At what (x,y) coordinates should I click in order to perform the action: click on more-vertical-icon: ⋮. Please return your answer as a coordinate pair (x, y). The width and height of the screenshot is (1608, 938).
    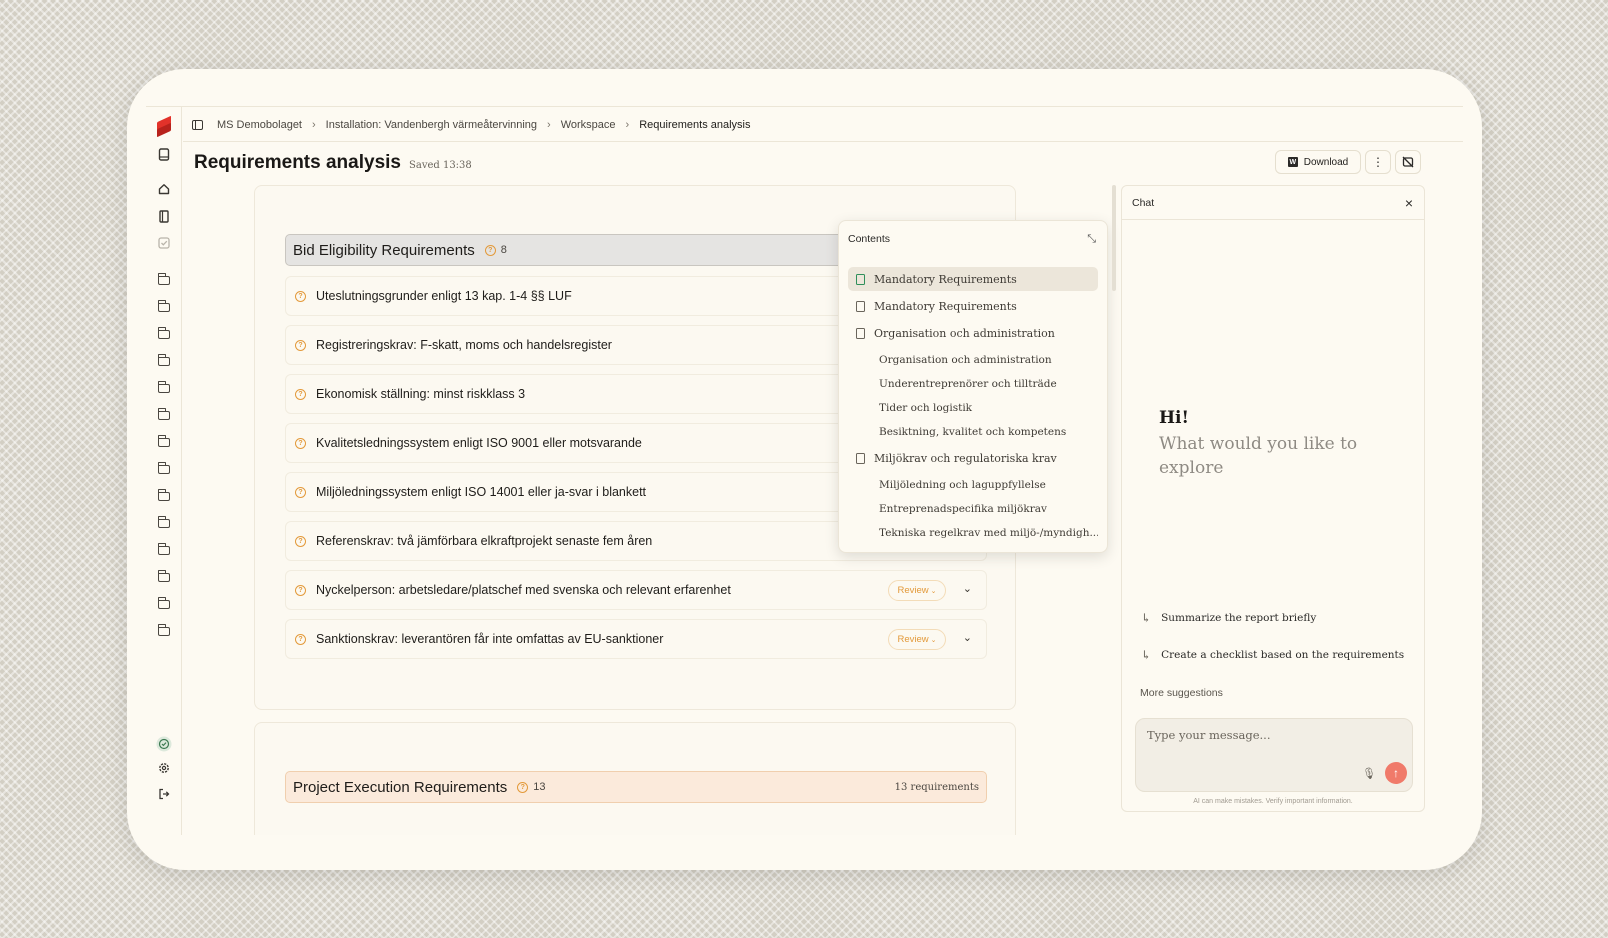
    Looking at the image, I should click on (1378, 162).